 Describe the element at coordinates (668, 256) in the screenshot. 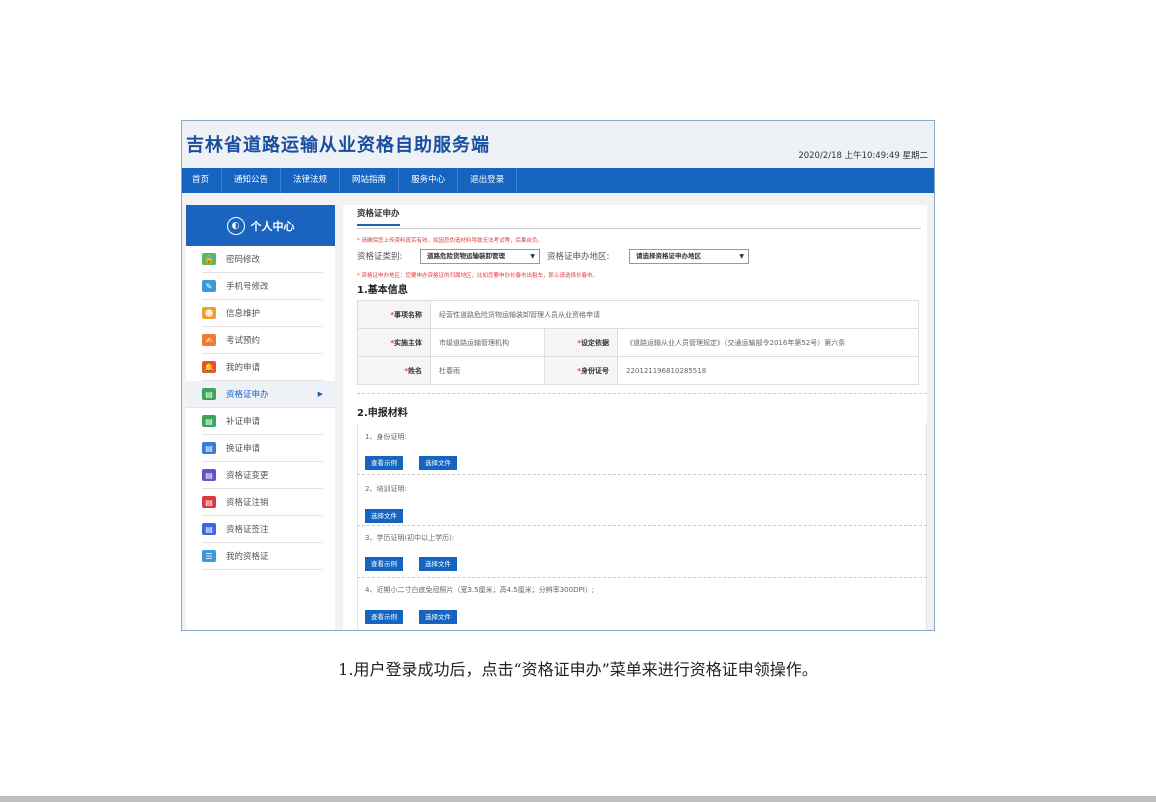

I see `region-value: 请选择资格证申办地区` at that location.